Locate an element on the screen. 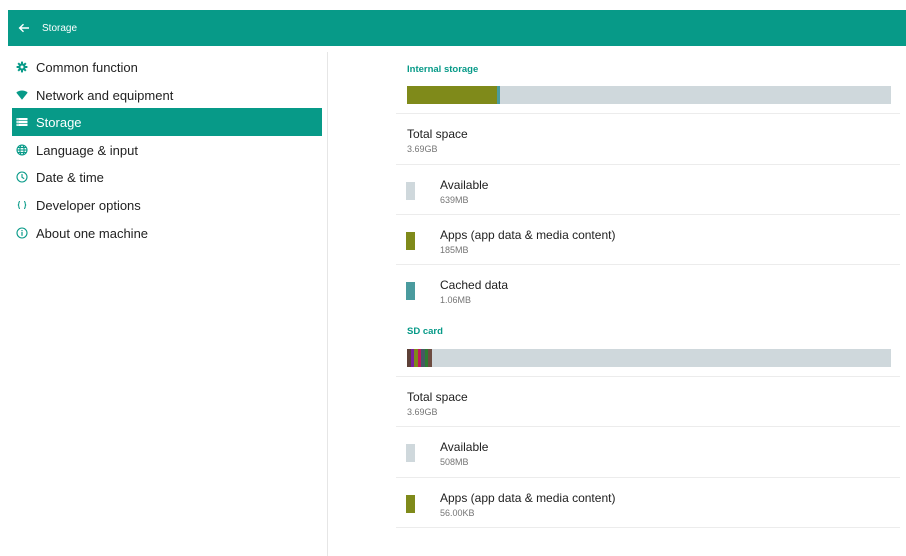  internal-usage-bar is located at coordinates (649, 95).